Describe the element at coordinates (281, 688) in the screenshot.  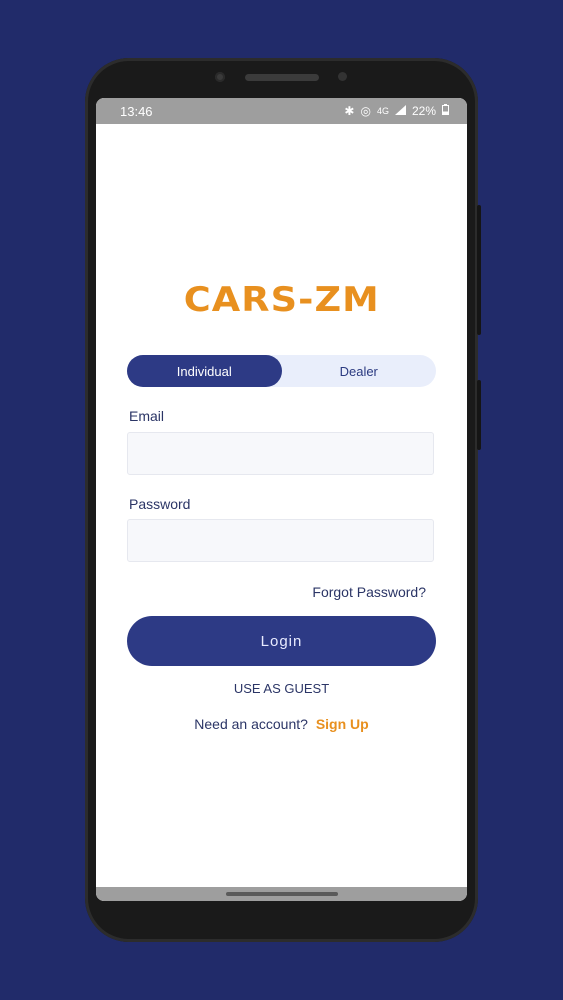
I see `use-as-guest-link: USE AS GUEST` at that location.